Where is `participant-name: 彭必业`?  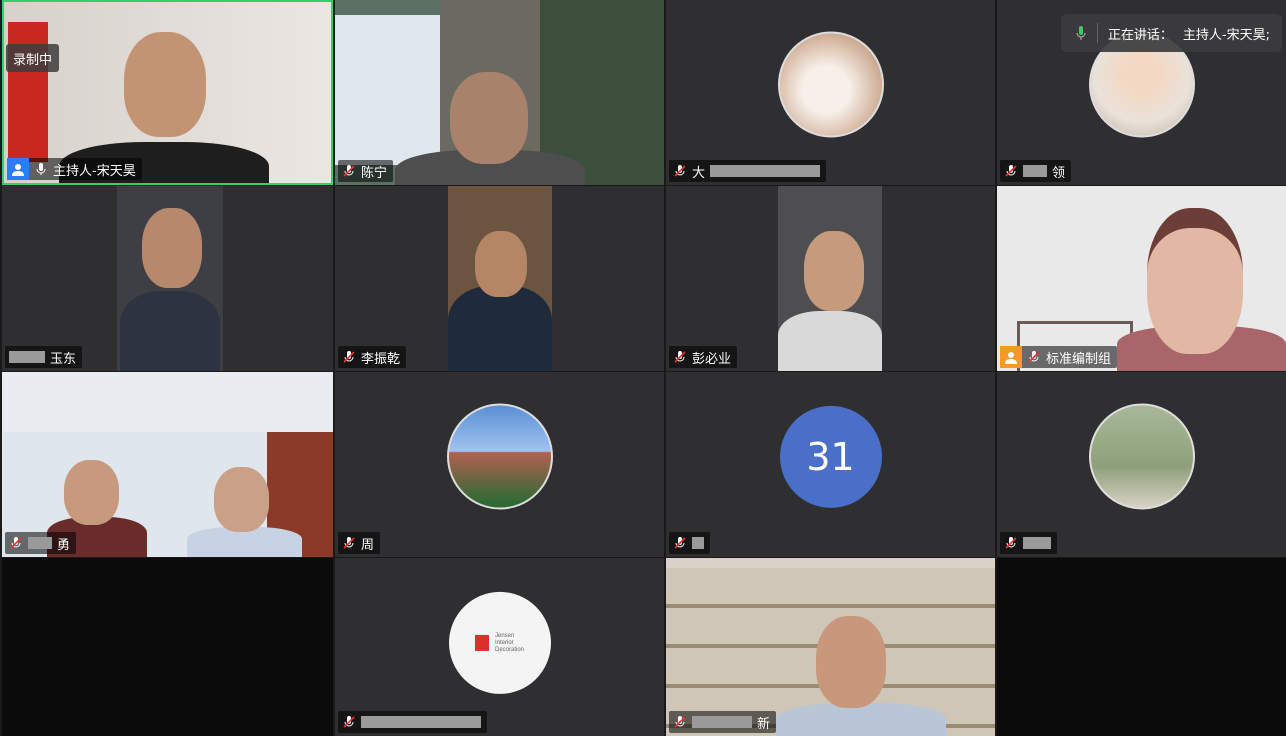
participant-name: 彭必业 is located at coordinates (712, 359).